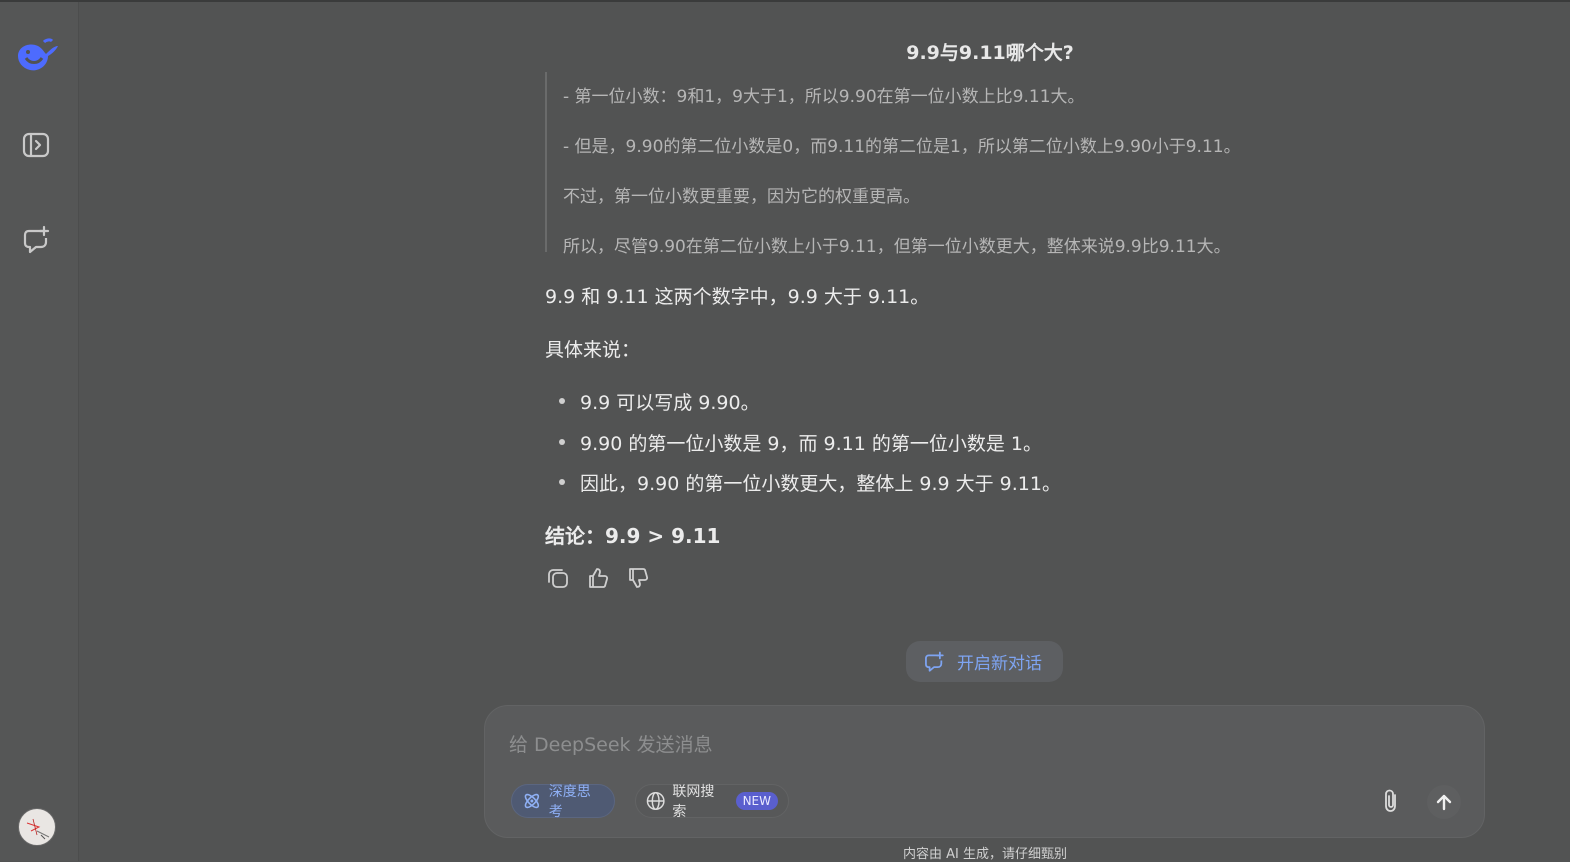 This screenshot has width=1570, height=862. I want to click on thumbs-up-icon, so click(598, 578).